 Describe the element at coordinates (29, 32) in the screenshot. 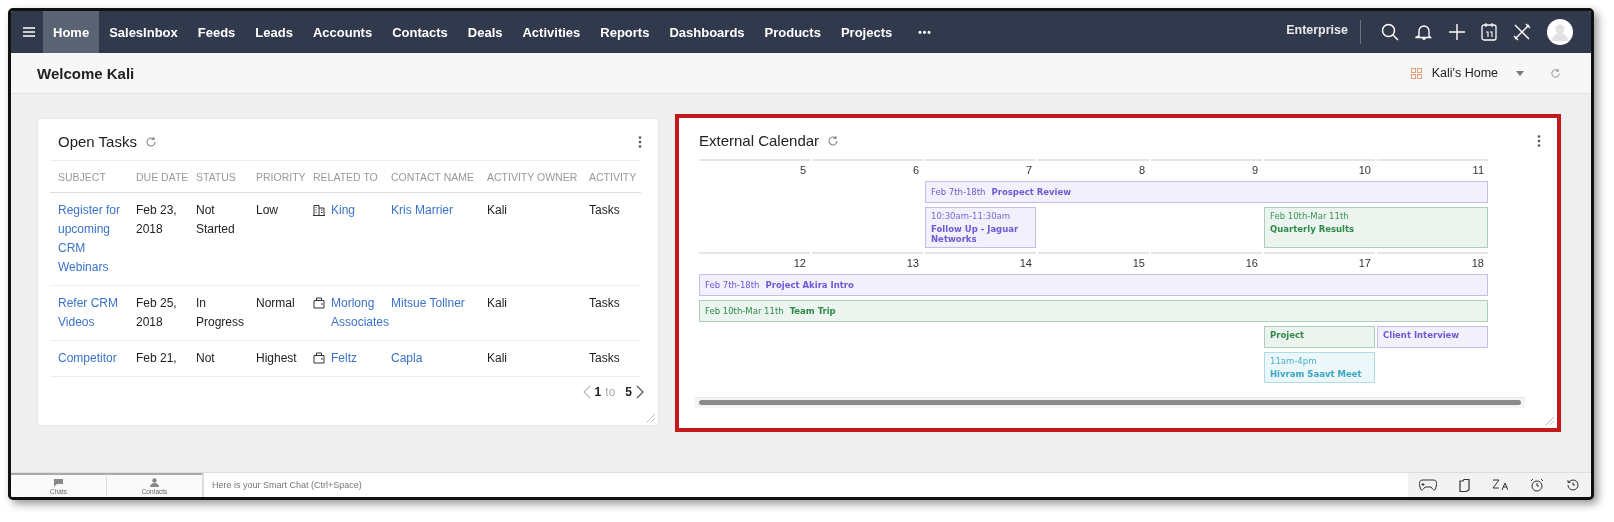

I see `menu-icon` at that location.